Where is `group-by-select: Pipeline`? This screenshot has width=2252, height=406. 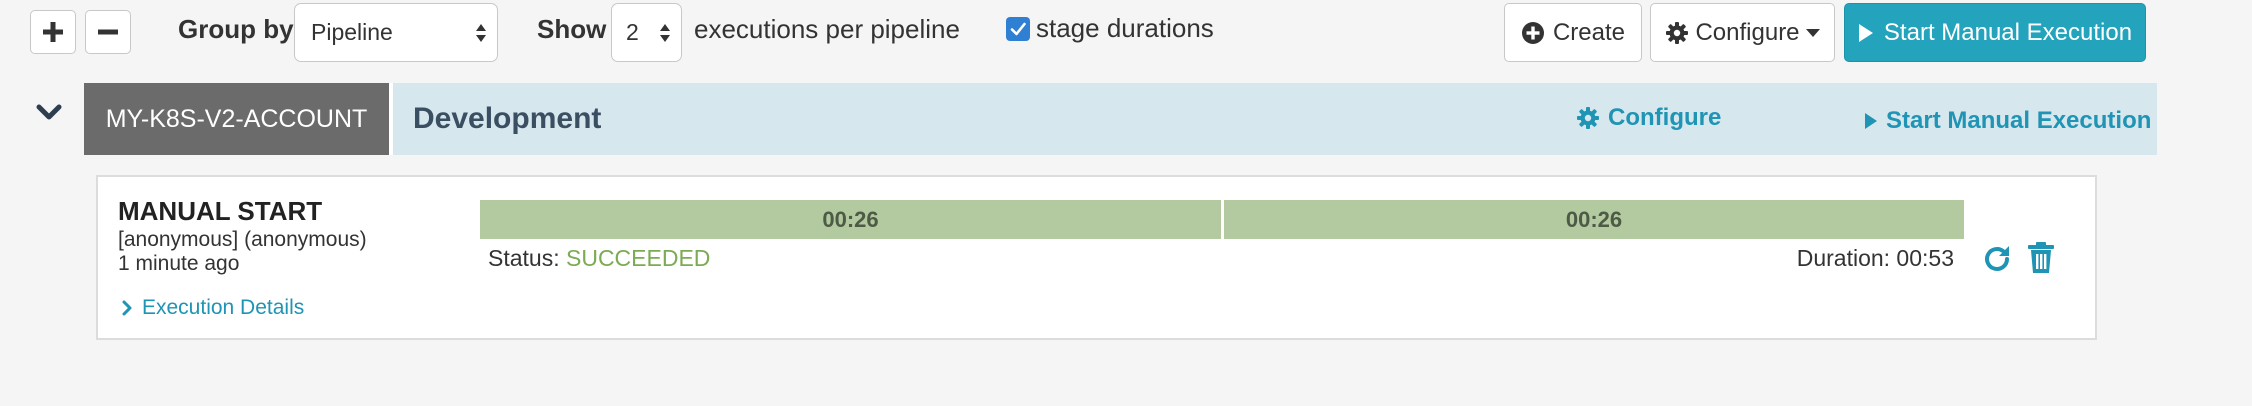 group-by-select: Pipeline is located at coordinates (396, 32).